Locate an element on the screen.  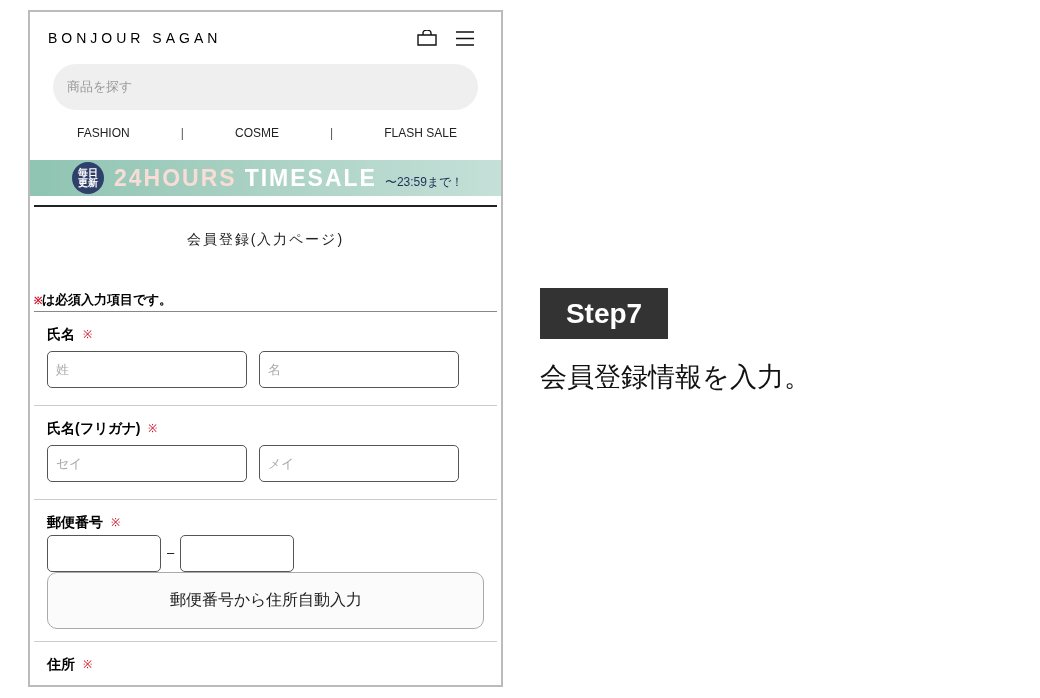
dash: – is located at coordinates (171, 553).